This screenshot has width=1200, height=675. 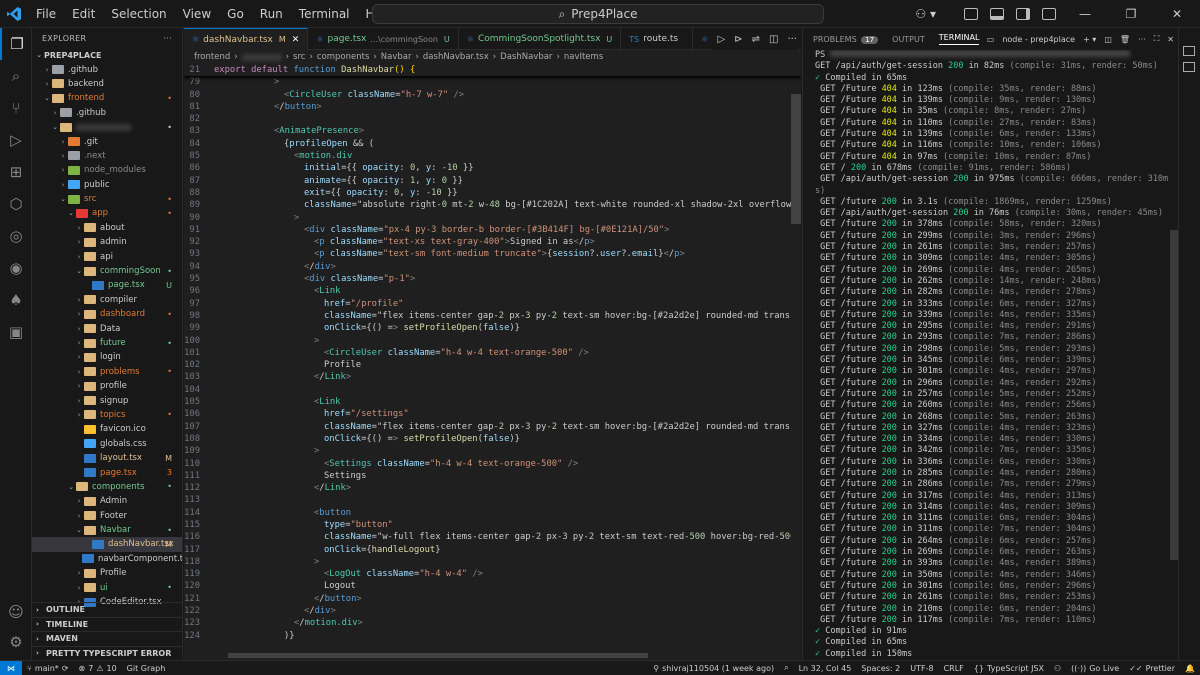 I want to click on menu-view: View, so click(x=197, y=14).